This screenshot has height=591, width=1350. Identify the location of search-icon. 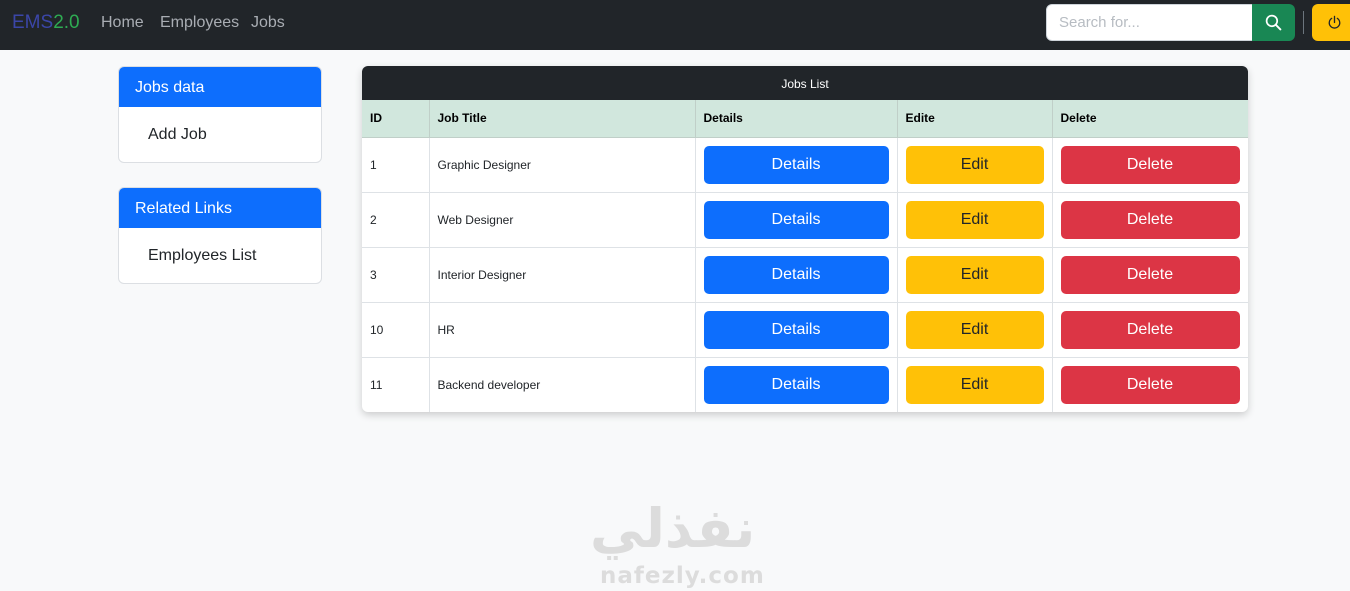
(1273, 22).